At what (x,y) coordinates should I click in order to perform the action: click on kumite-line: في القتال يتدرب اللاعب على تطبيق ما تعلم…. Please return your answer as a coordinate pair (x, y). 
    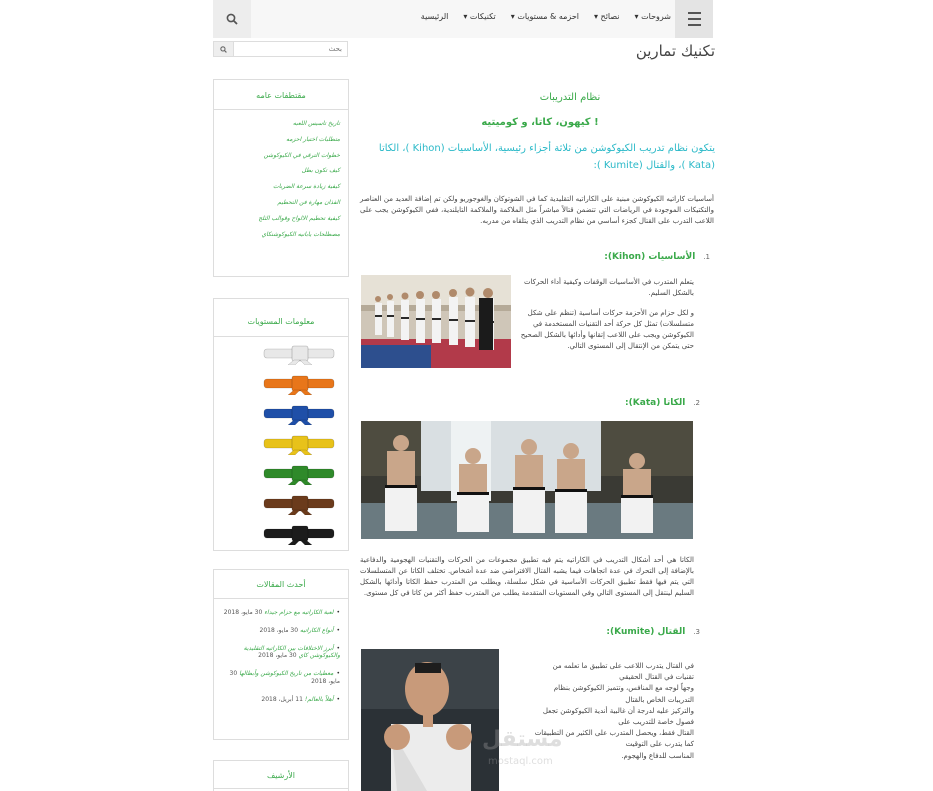
    Looking at the image, I should click on (623, 666).